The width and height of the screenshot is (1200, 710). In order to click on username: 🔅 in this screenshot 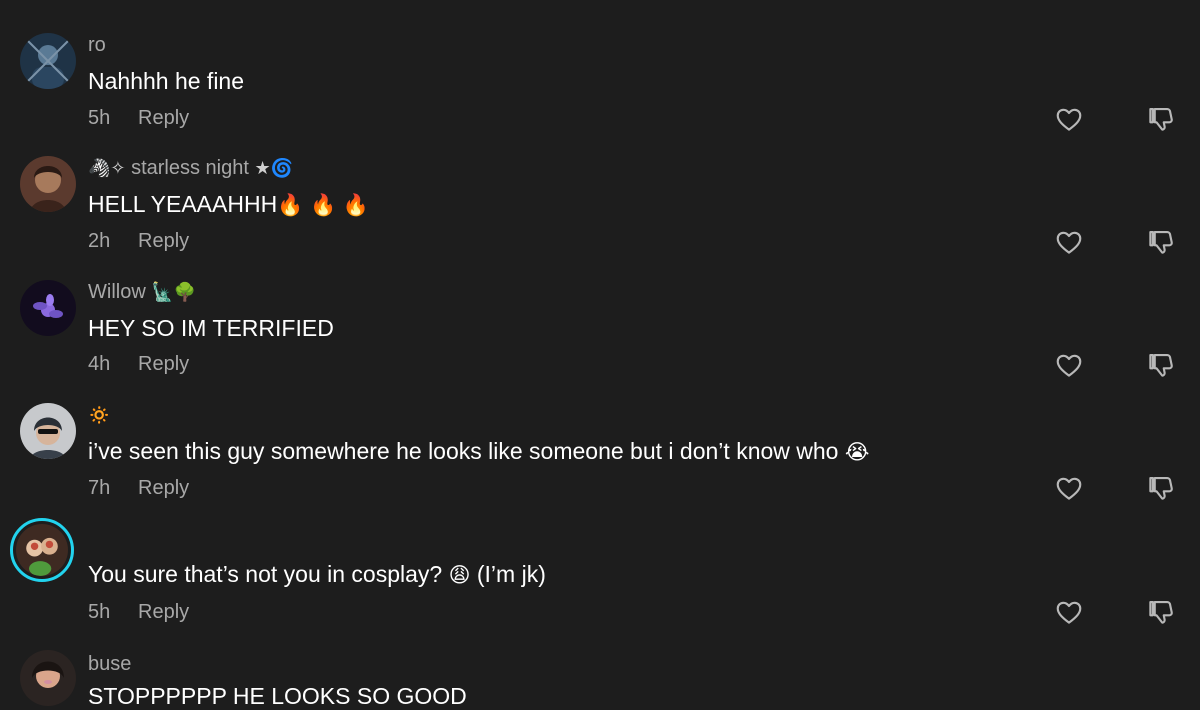, I will do `click(99, 415)`.